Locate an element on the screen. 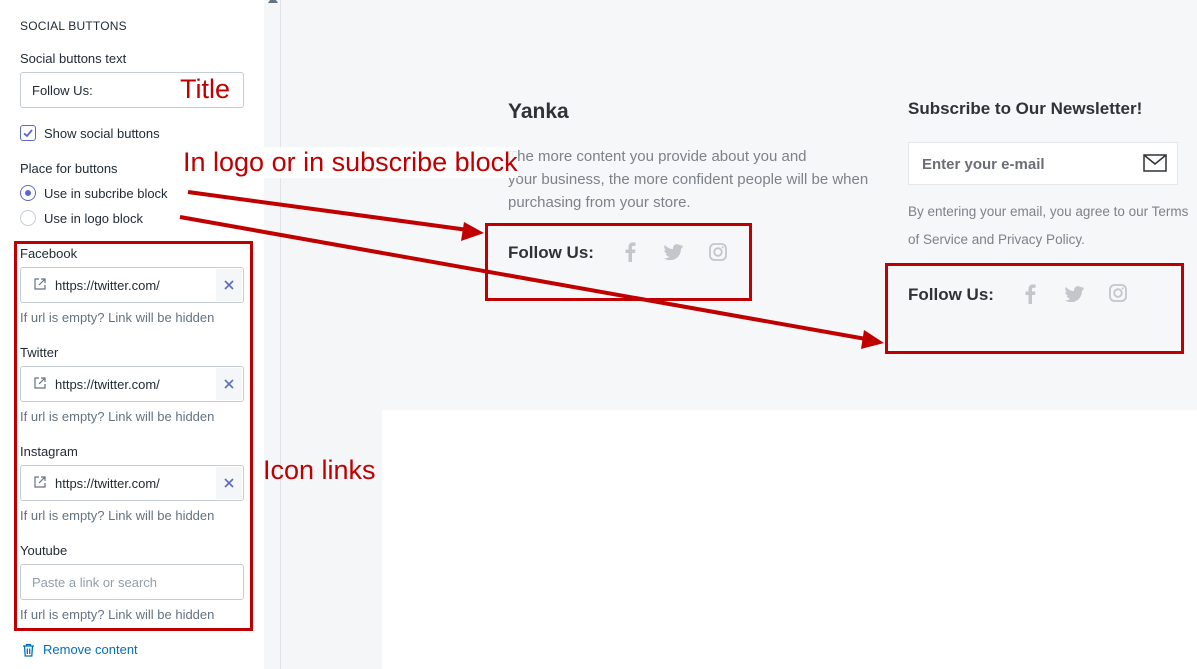 The width and height of the screenshot is (1197, 669). arrowhead-subscribe is located at coordinates (872, 339).